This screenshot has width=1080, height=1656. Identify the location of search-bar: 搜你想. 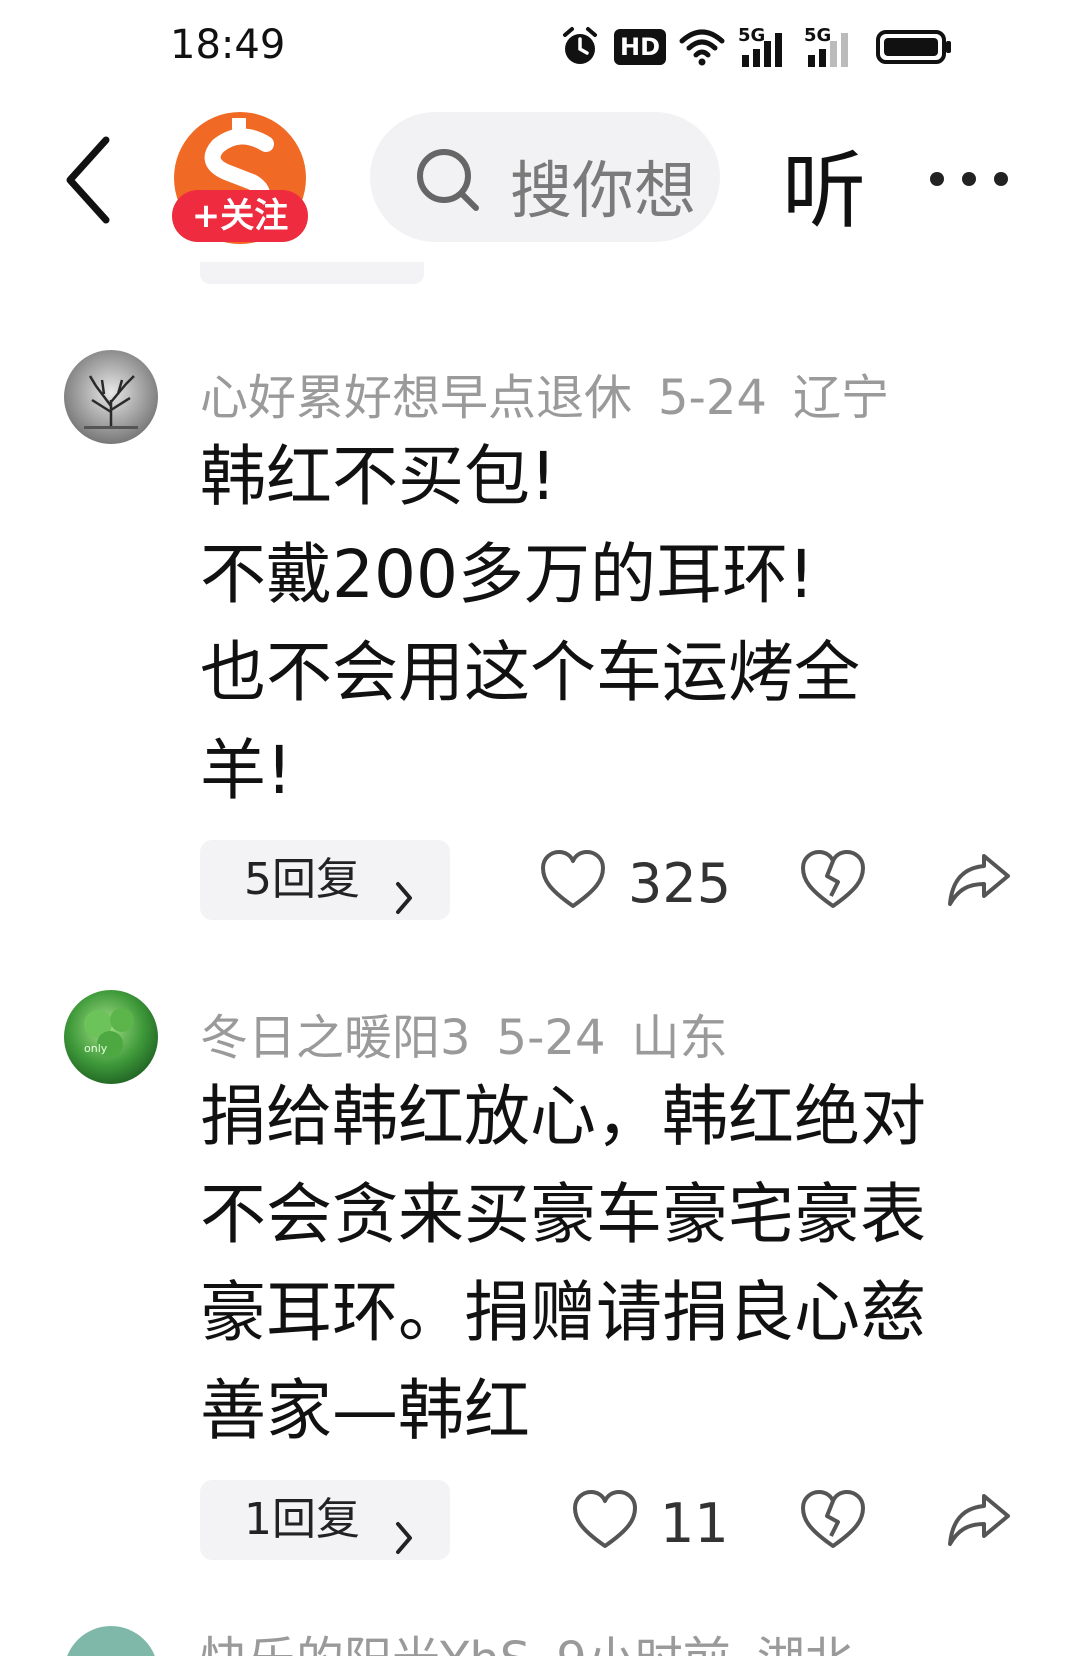
(545, 177).